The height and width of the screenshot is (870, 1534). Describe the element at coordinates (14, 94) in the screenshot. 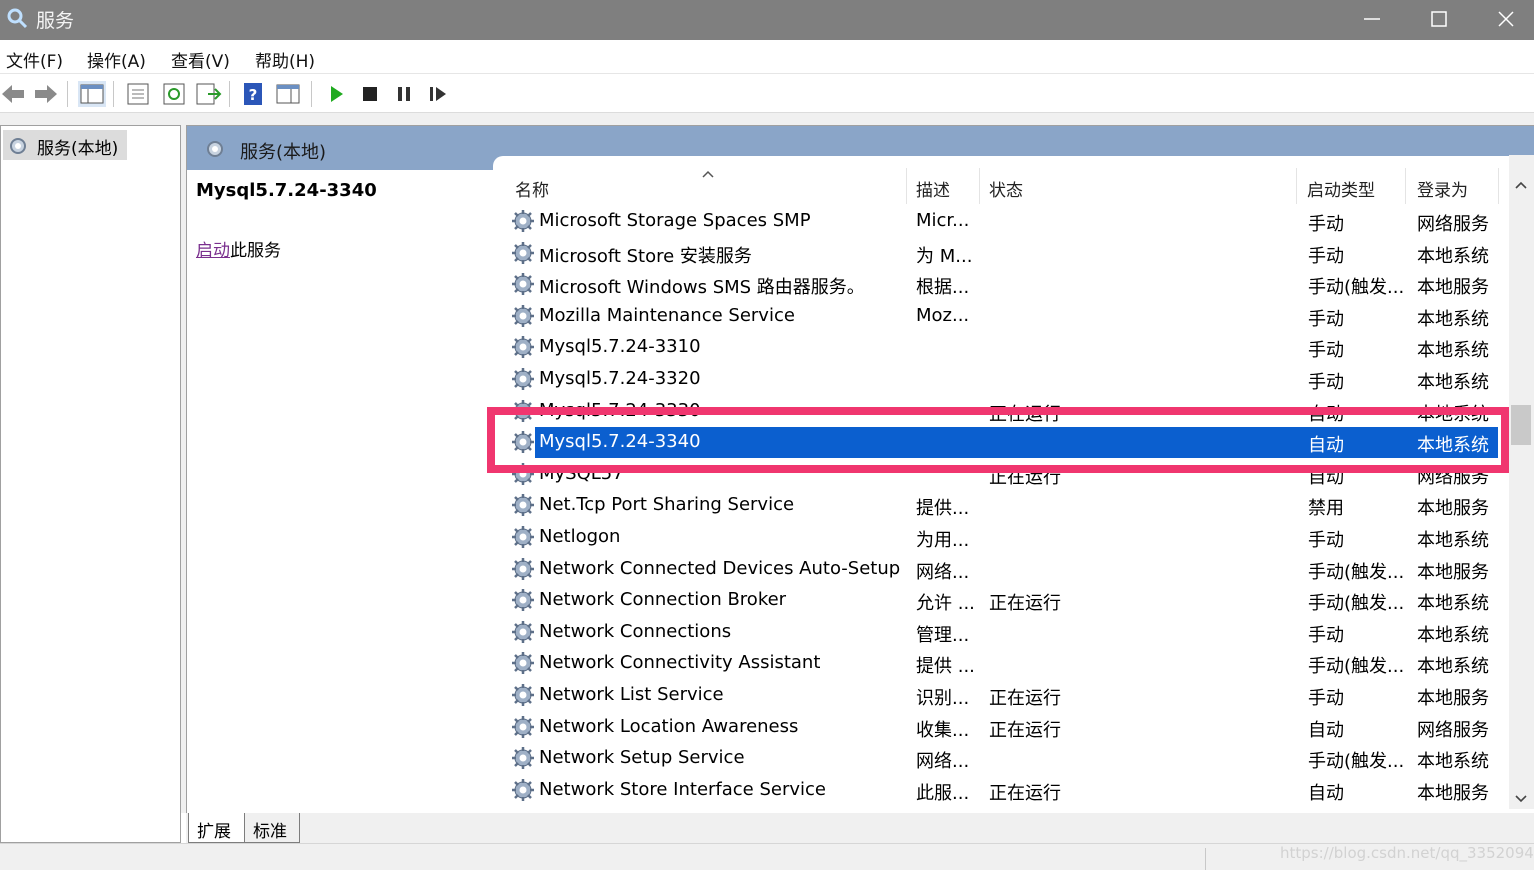

I see `back-arrow-icon` at that location.